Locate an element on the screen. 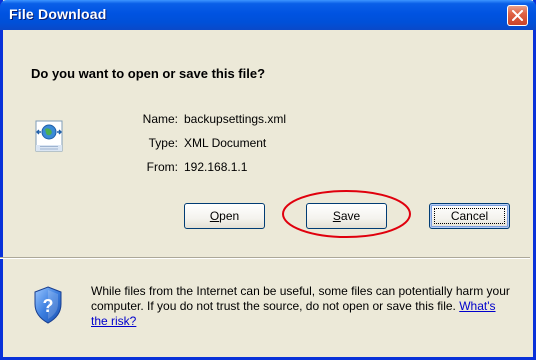 Image resolution: width=536 pixels, height=360 pixels. dialog-question: Do you want to open or save this file? is located at coordinates (148, 73).